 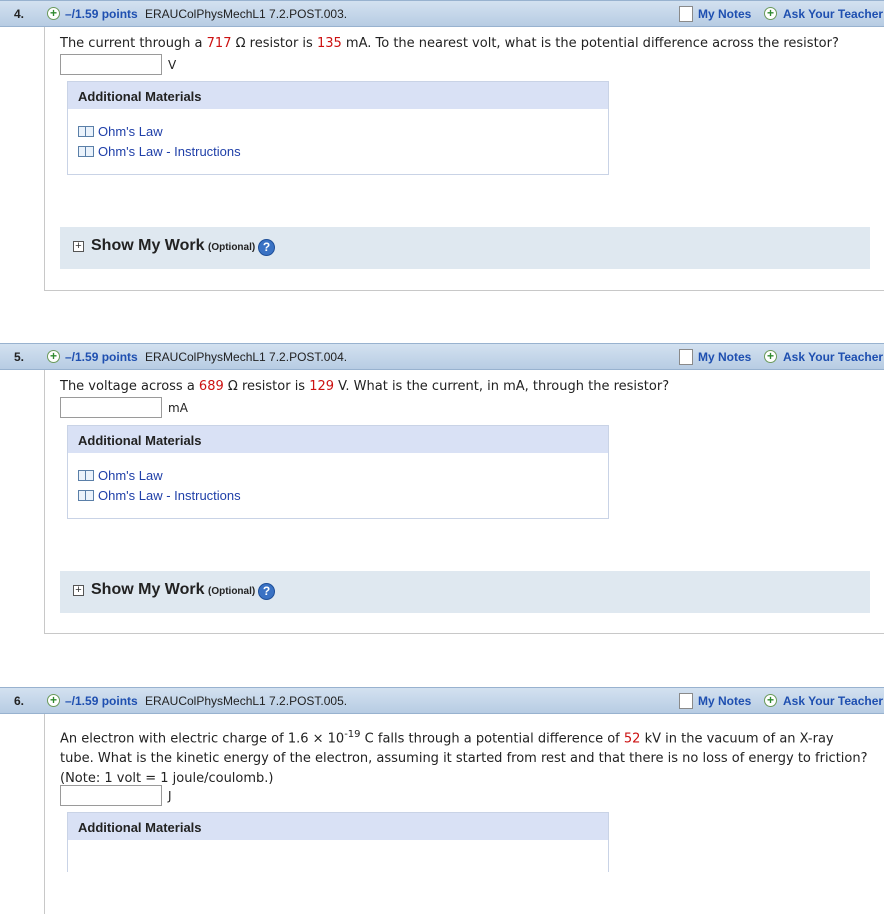 I want to click on answer-unit: mA, so click(x=178, y=408).